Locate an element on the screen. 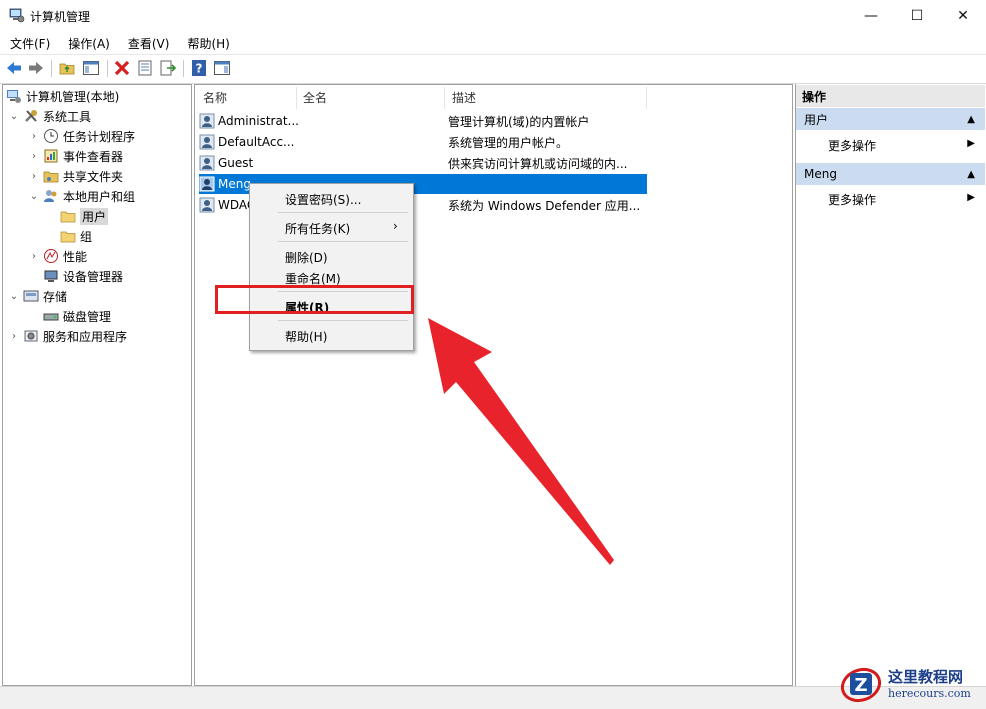 The width and height of the screenshot is (986, 709). back-arrow-icon is located at coordinates (14, 68).